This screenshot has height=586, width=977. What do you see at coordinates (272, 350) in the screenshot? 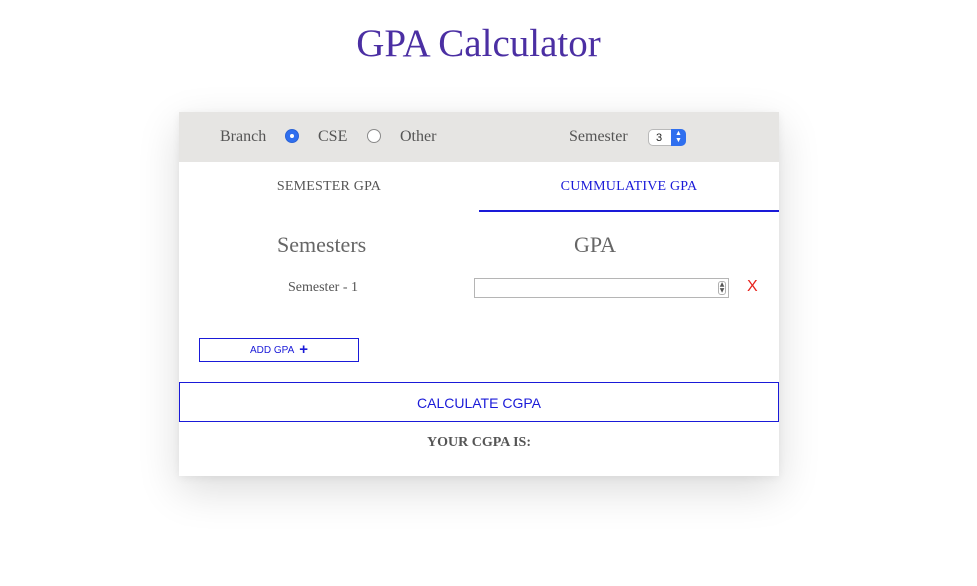
I see `add-gpa-label: ADD GPA` at bounding box center [272, 350].